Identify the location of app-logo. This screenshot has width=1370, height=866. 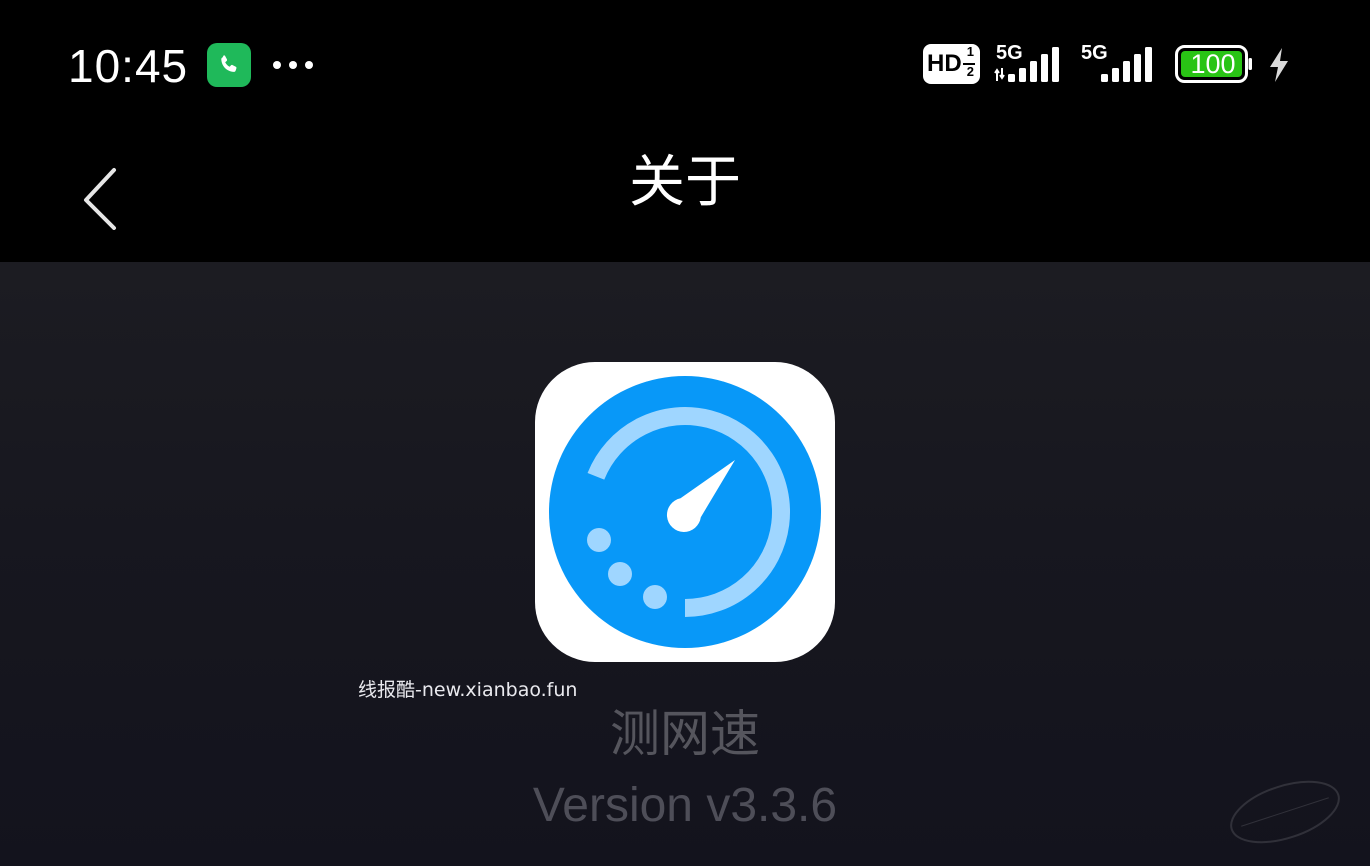
(685, 512).